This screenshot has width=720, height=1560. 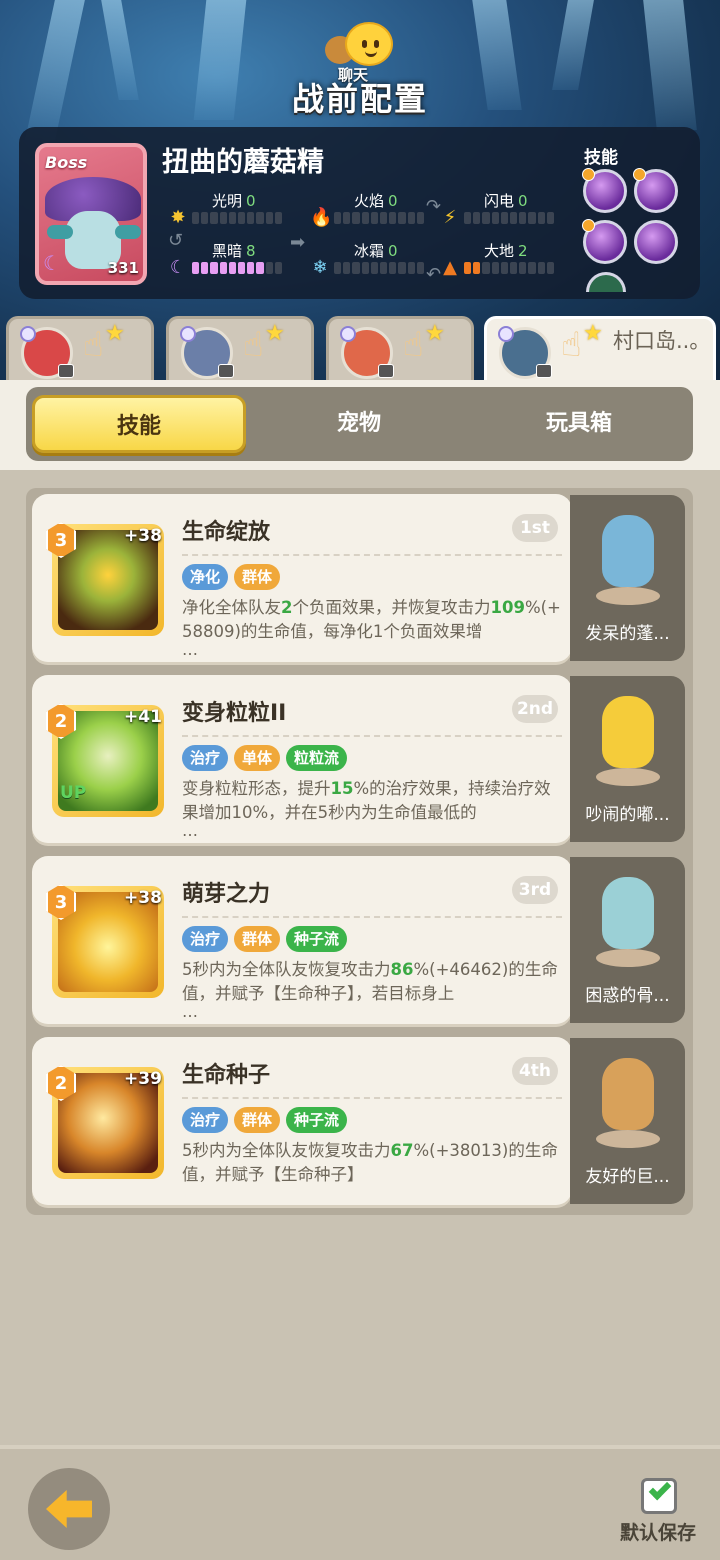 What do you see at coordinates (234, 713) in the screenshot?
I see `skill-name: 变身粒粒II` at bounding box center [234, 713].